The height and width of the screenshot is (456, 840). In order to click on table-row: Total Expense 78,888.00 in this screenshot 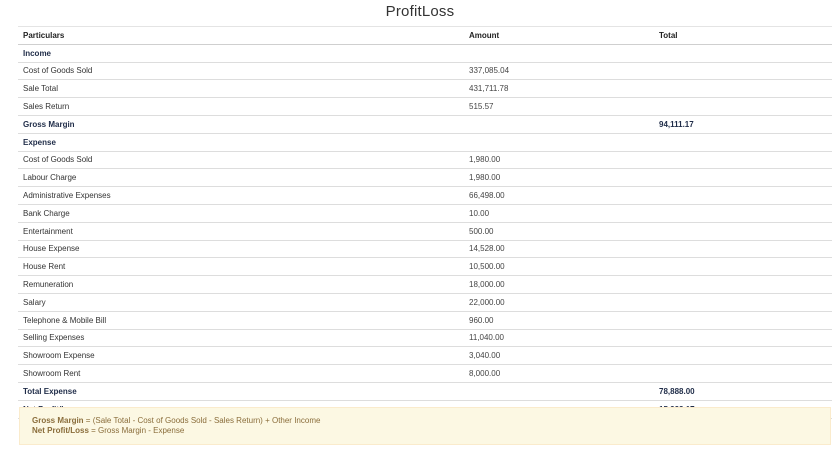, I will do `click(425, 391)`.